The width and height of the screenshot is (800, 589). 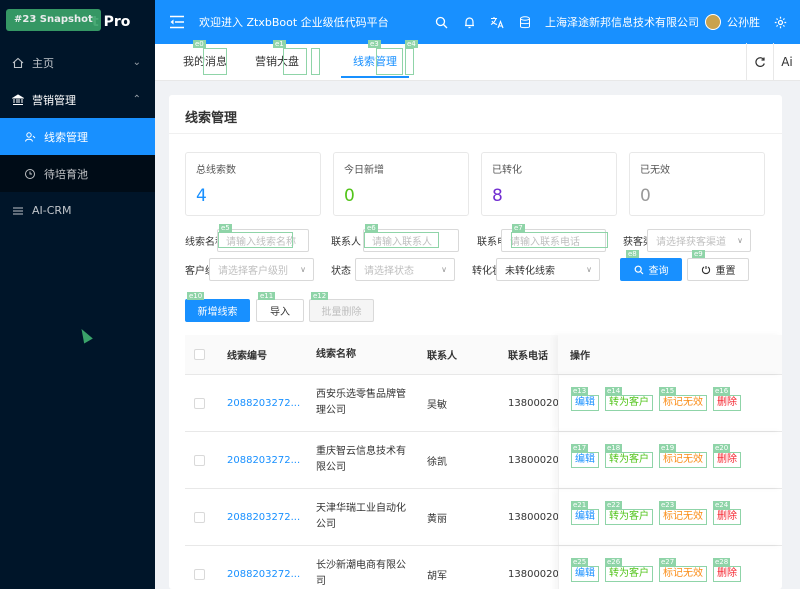 What do you see at coordinates (77, 62) in the screenshot?
I see `sidebar-item-home: 主页 ⌄` at bounding box center [77, 62].